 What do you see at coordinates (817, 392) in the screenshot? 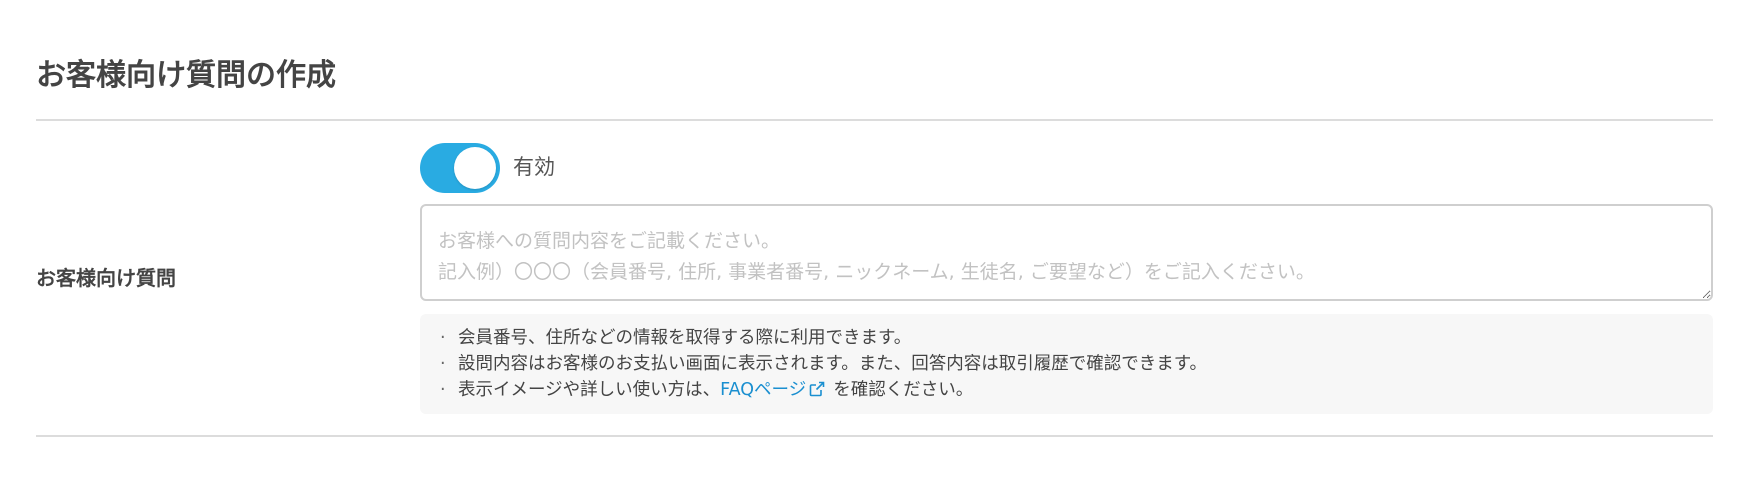
I see `external-link-icon` at bounding box center [817, 392].